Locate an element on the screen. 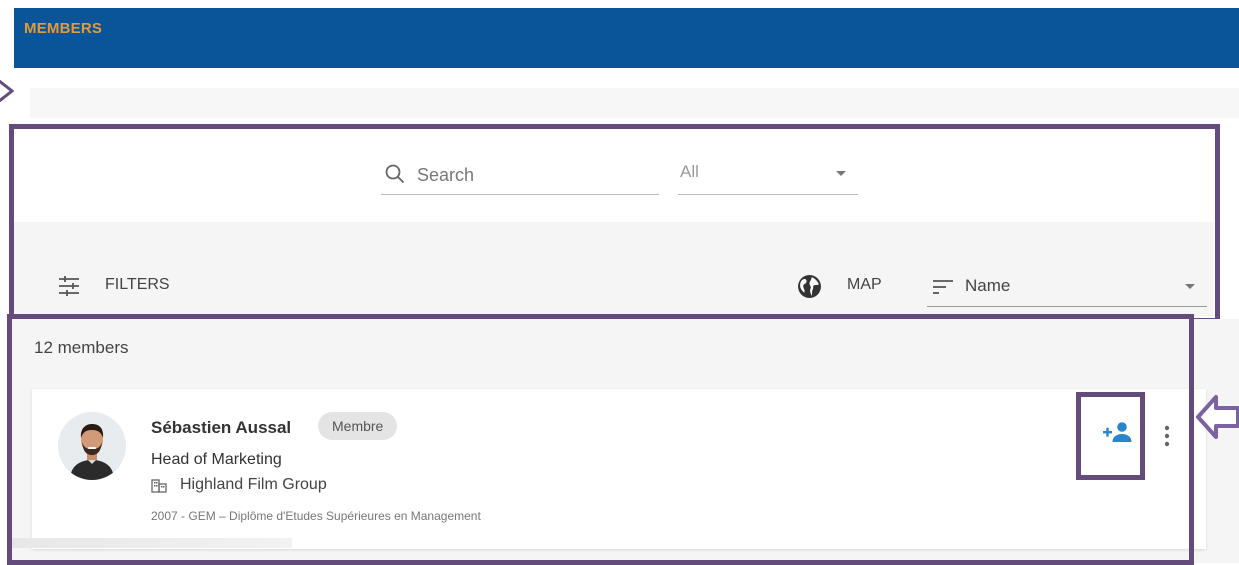  member-role-badge: Membre is located at coordinates (358, 426).